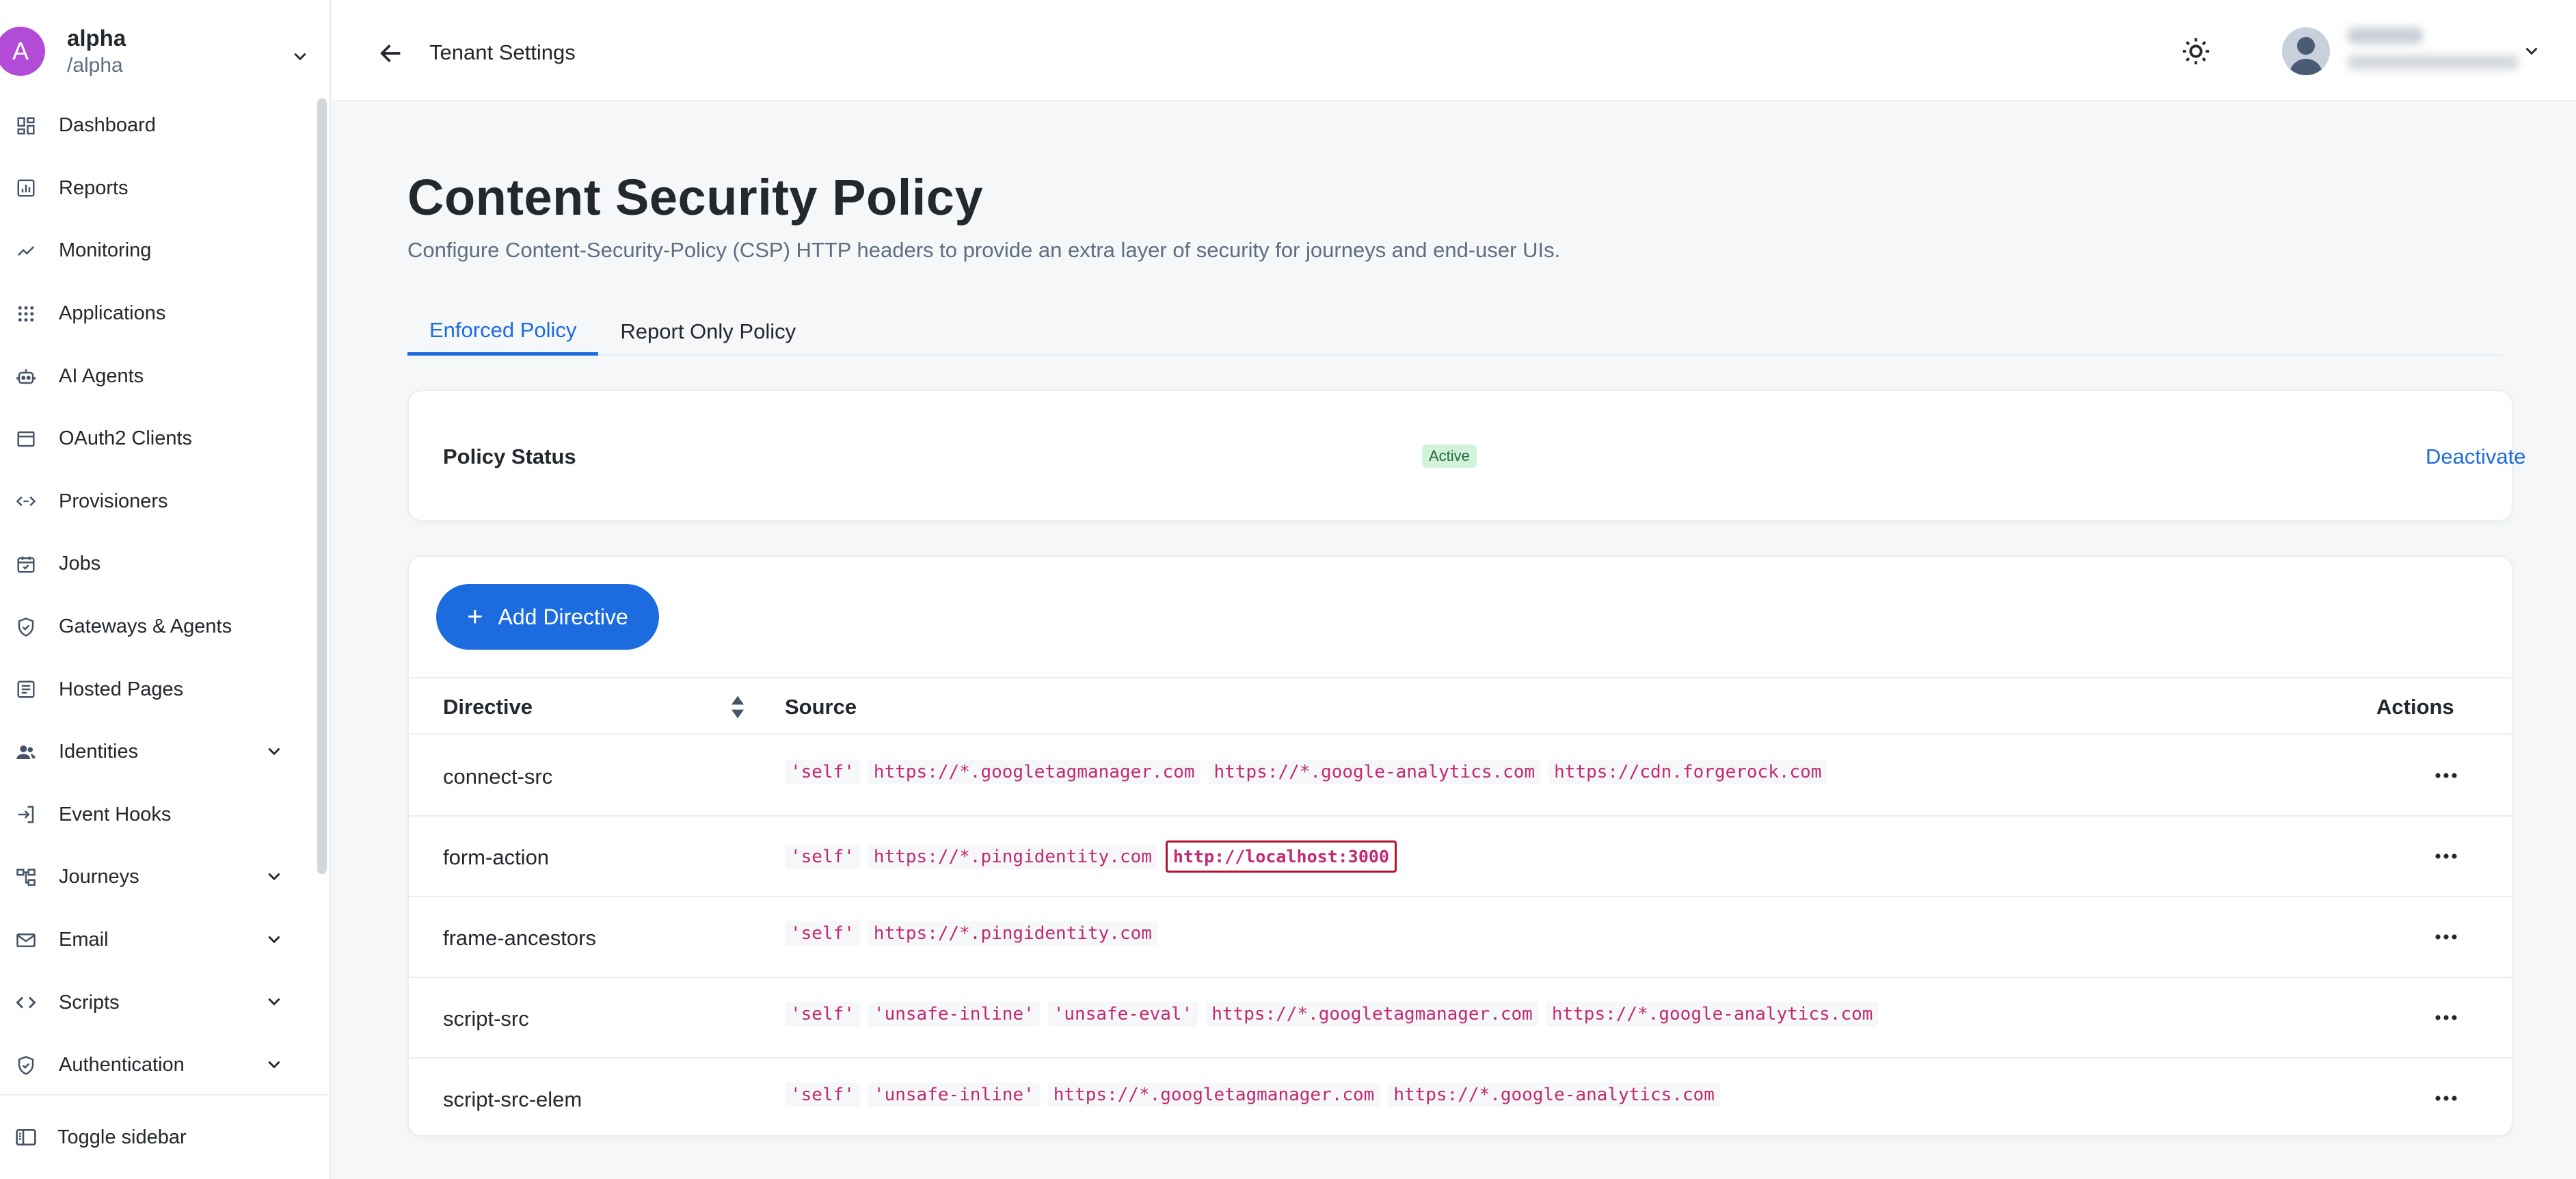  Describe the element at coordinates (26, 376) in the screenshot. I see `ai-agents-icon` at that location.